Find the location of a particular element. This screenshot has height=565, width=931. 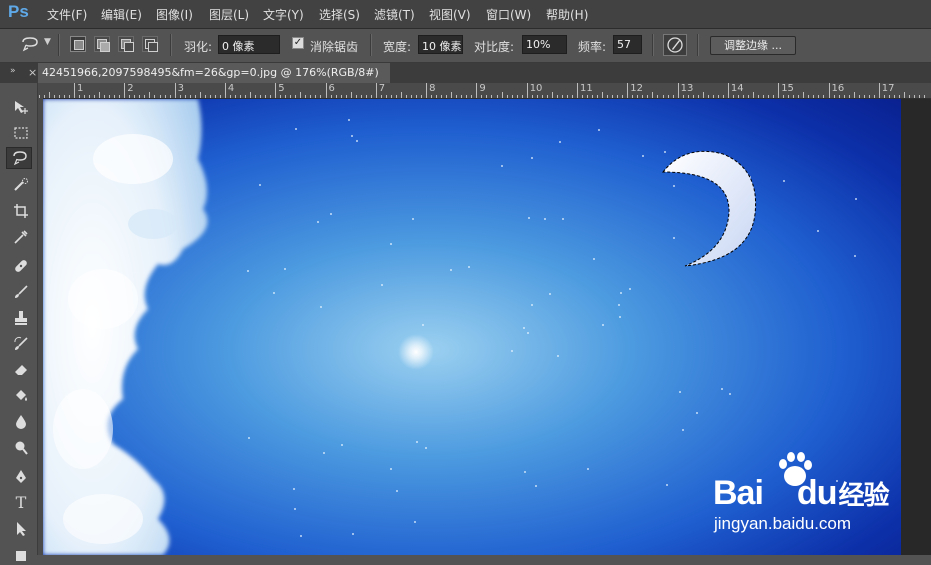

eraser-tool is located at coordinates (21, 370).